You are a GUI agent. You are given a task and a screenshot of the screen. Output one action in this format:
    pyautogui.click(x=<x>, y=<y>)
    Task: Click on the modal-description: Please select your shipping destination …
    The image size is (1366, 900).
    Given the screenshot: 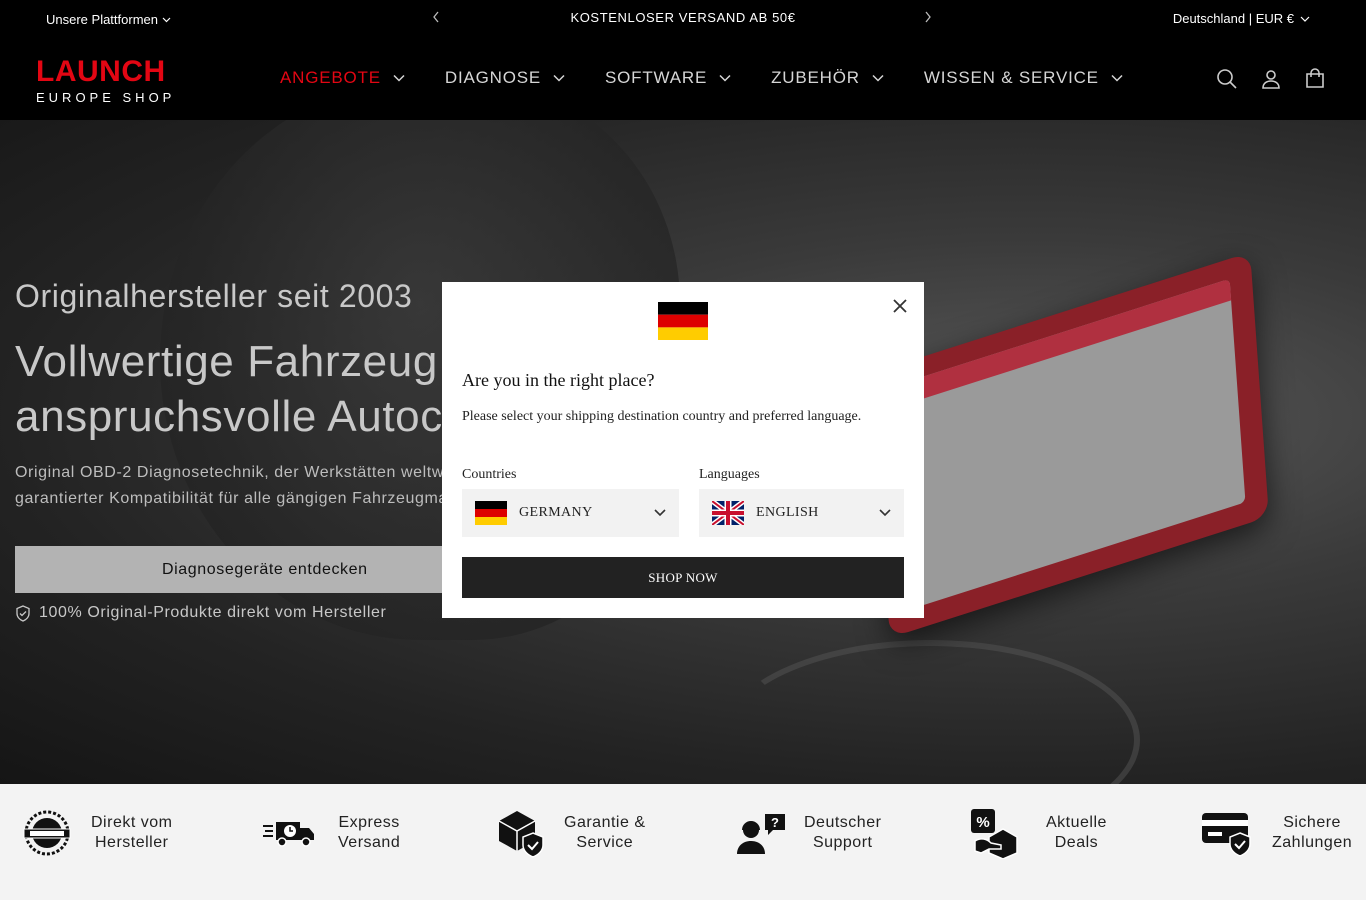 What is the action you would take?
    pyautogui.click(x=662, y=416)
    